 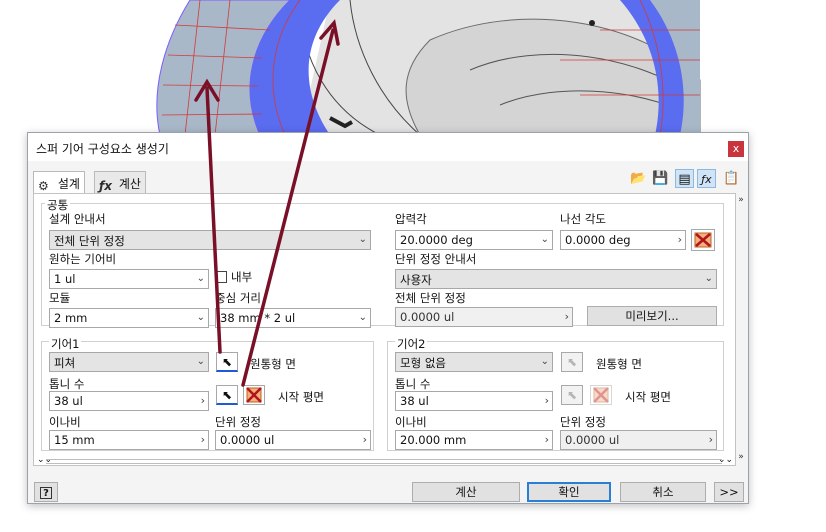 What do you see at coordinates (583, 219) in the screenshot?
I see `helix-angle-label: 나선 각도` at bounding box center [583, 219].